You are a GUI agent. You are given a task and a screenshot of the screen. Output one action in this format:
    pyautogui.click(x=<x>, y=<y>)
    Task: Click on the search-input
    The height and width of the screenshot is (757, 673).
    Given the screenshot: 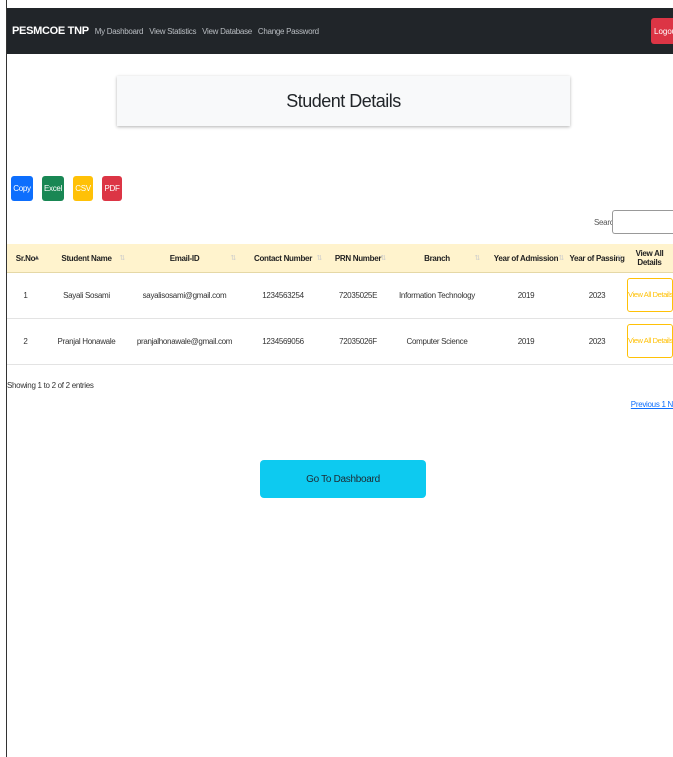 What is the action you would take?
    pyautogui.click(x=642, y=222)
    